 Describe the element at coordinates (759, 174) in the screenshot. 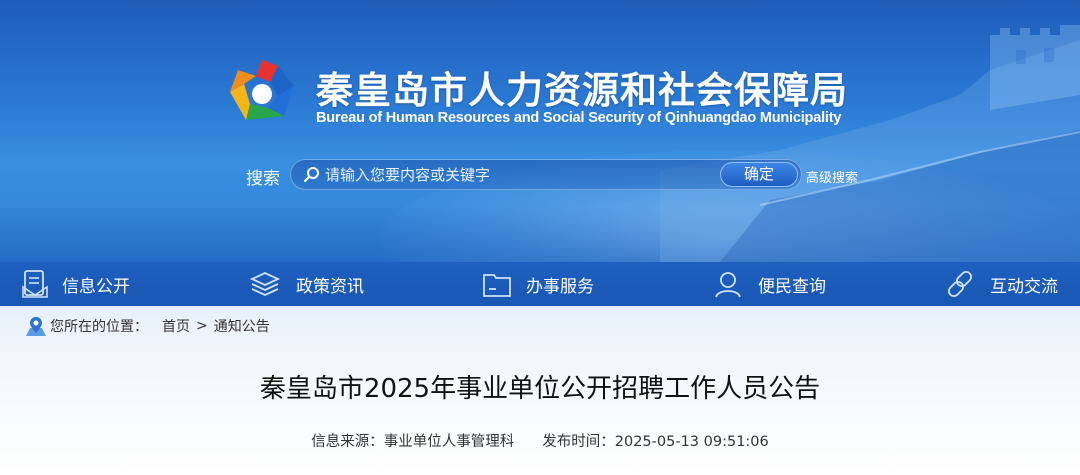

I see `search-submit-button: 确定` at that location.